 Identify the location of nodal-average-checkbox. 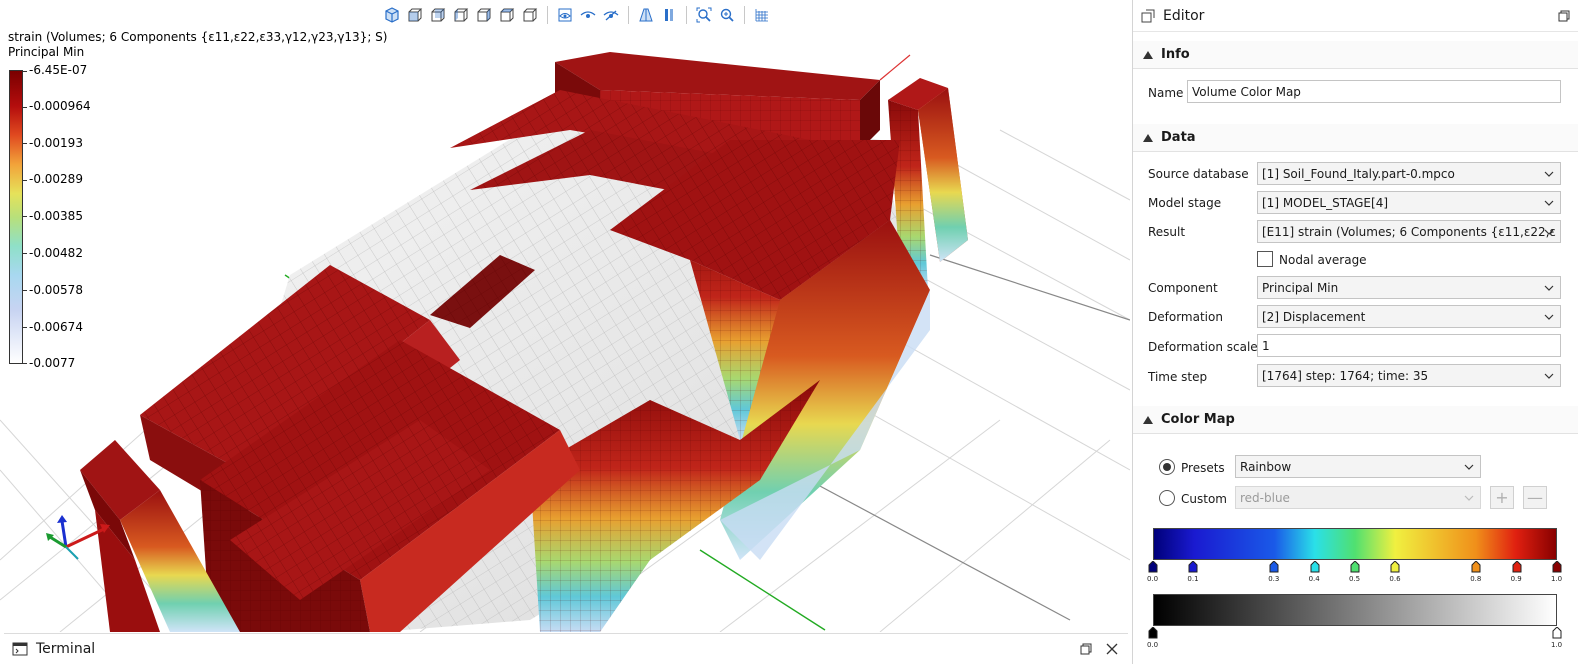
(1265, 259).